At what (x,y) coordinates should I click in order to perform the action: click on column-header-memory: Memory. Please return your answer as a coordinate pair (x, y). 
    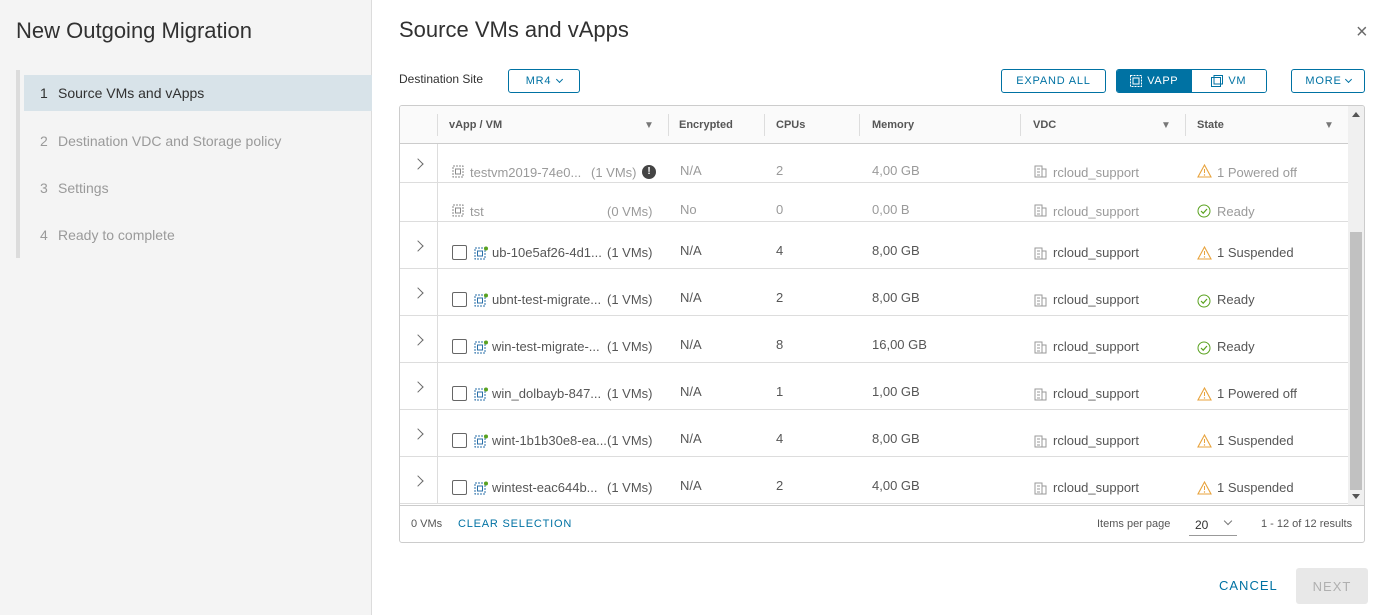
    Looking at the image, I should click on (887, 125).